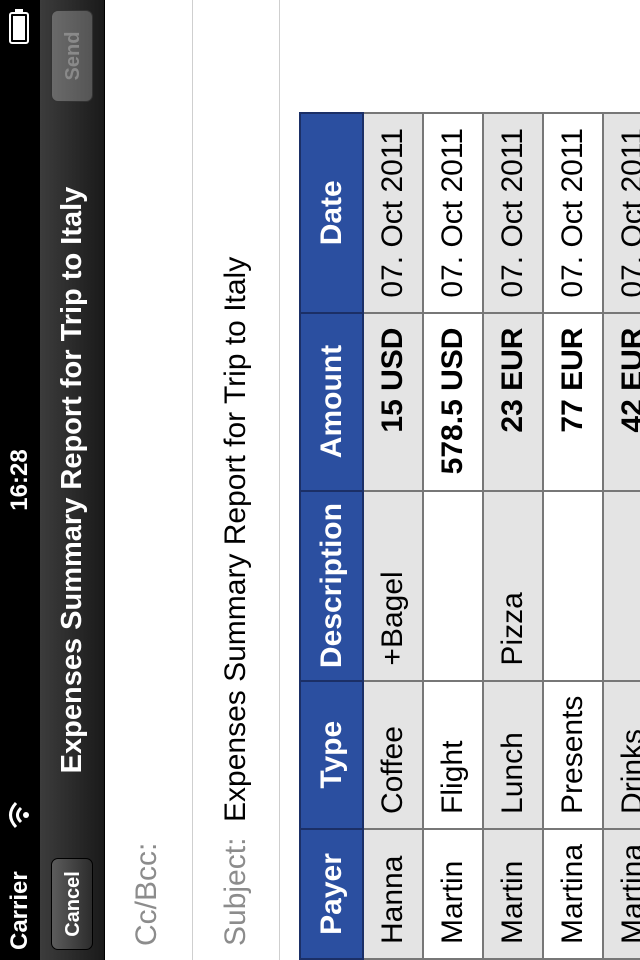 The height and width of the screenshot is (960, 640). I want to click on status-bar: Carrier 16:28, so click(20, 480).